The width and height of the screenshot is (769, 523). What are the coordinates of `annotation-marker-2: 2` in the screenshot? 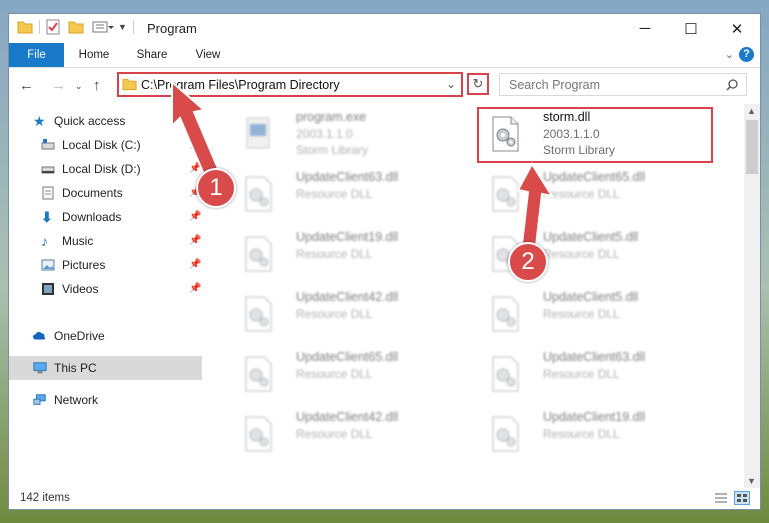 It's located at (528, 262).